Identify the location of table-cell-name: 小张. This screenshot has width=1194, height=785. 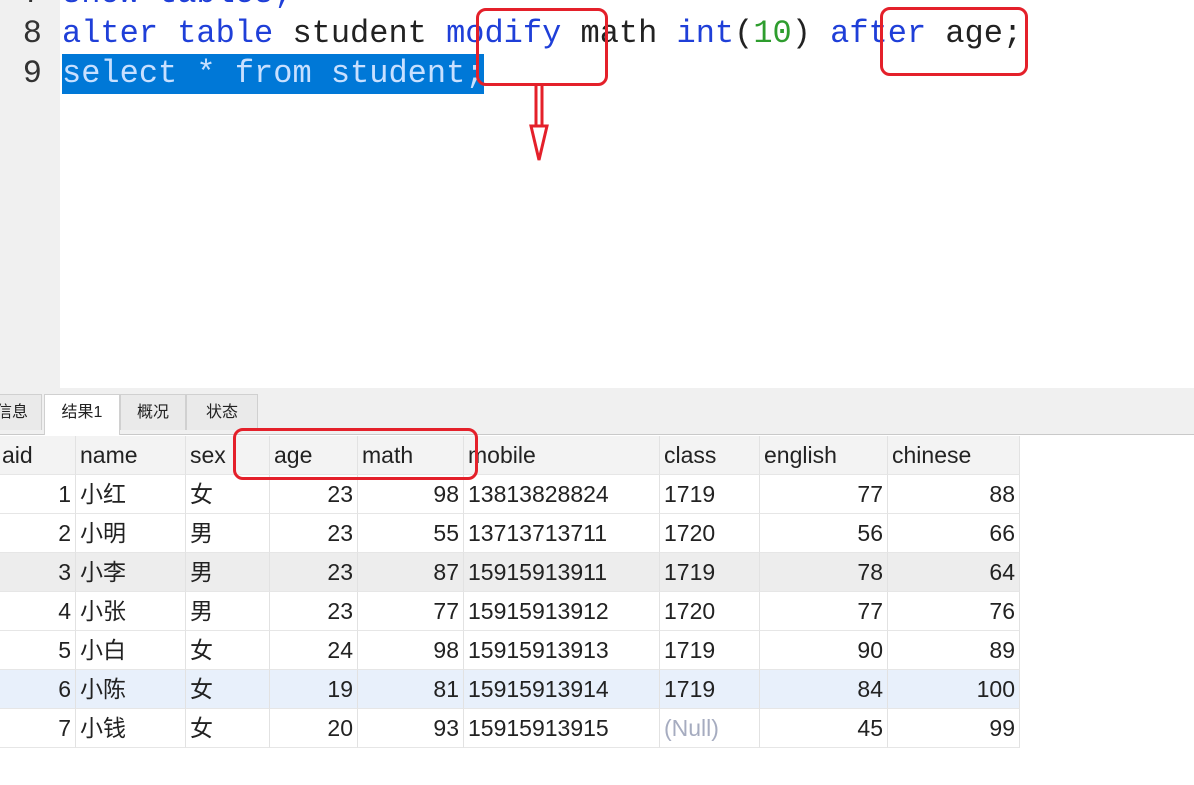
(131, 611).